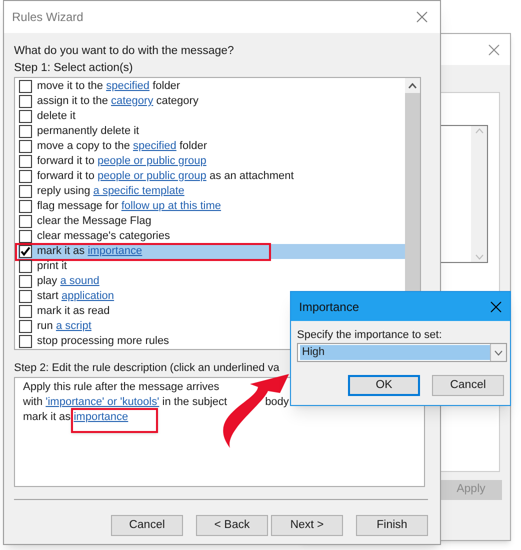 Image resolution: width=521 pixels, height=550 pixels. Describe the element at coordinates (80, 281) in the screenshot. I see `link: a sound` at that location.